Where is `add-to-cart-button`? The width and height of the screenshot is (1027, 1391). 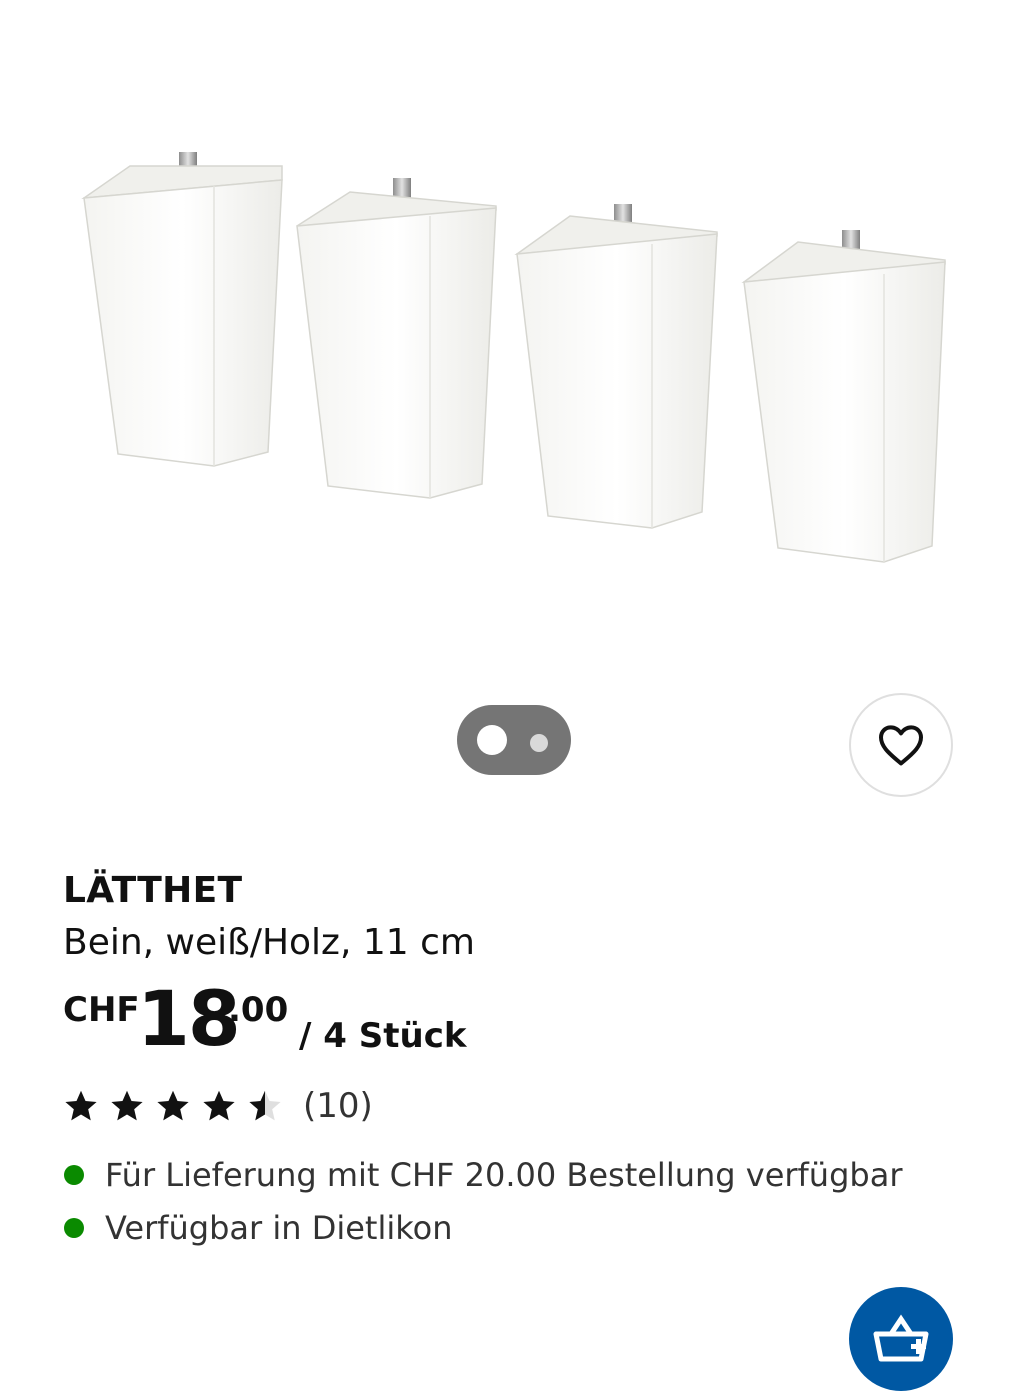 add-to-cart-button is located at coordinates (901, 1339).